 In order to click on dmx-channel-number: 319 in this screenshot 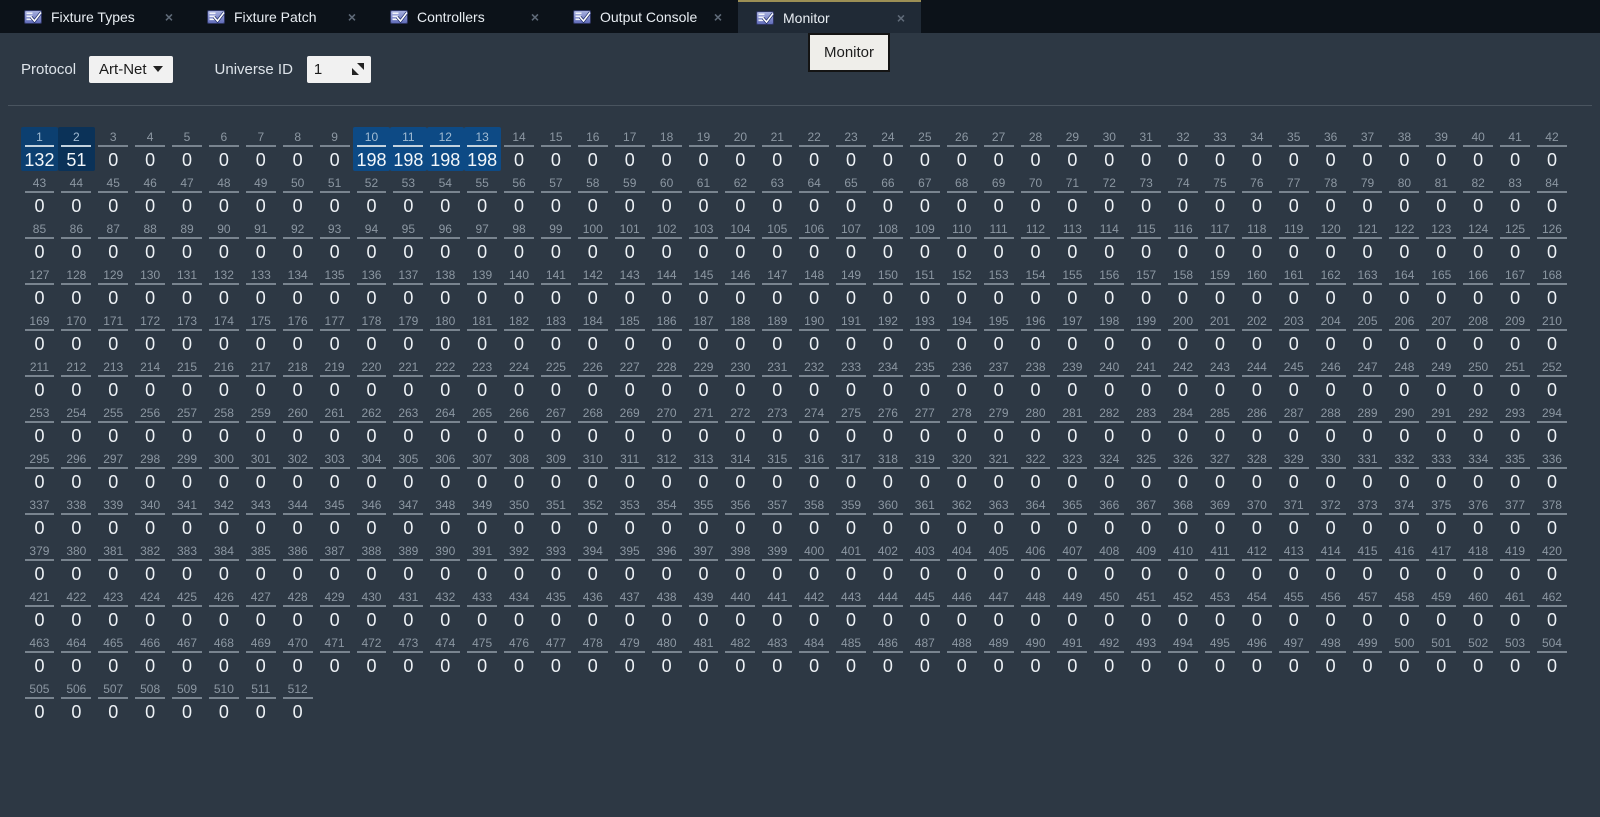, I will do `click(924, 460)`.